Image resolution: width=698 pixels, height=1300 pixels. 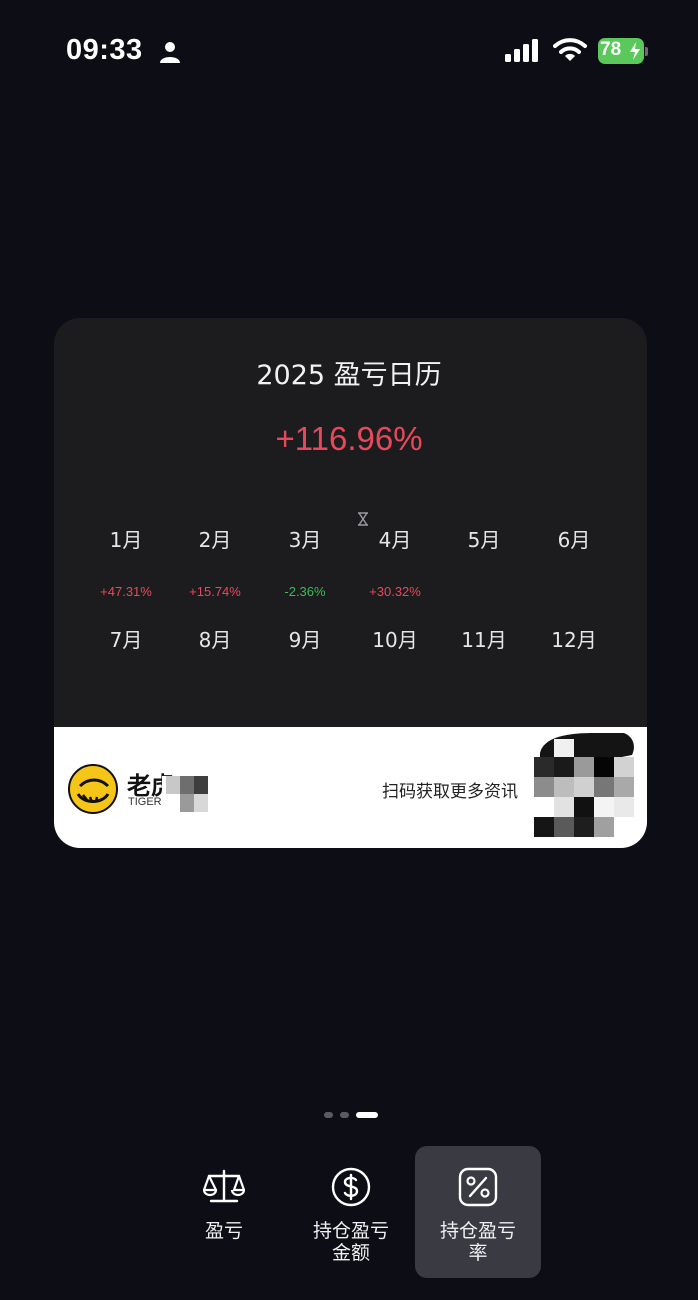 I want to click on month-return: +47.31%, so click(x=126, y=591).